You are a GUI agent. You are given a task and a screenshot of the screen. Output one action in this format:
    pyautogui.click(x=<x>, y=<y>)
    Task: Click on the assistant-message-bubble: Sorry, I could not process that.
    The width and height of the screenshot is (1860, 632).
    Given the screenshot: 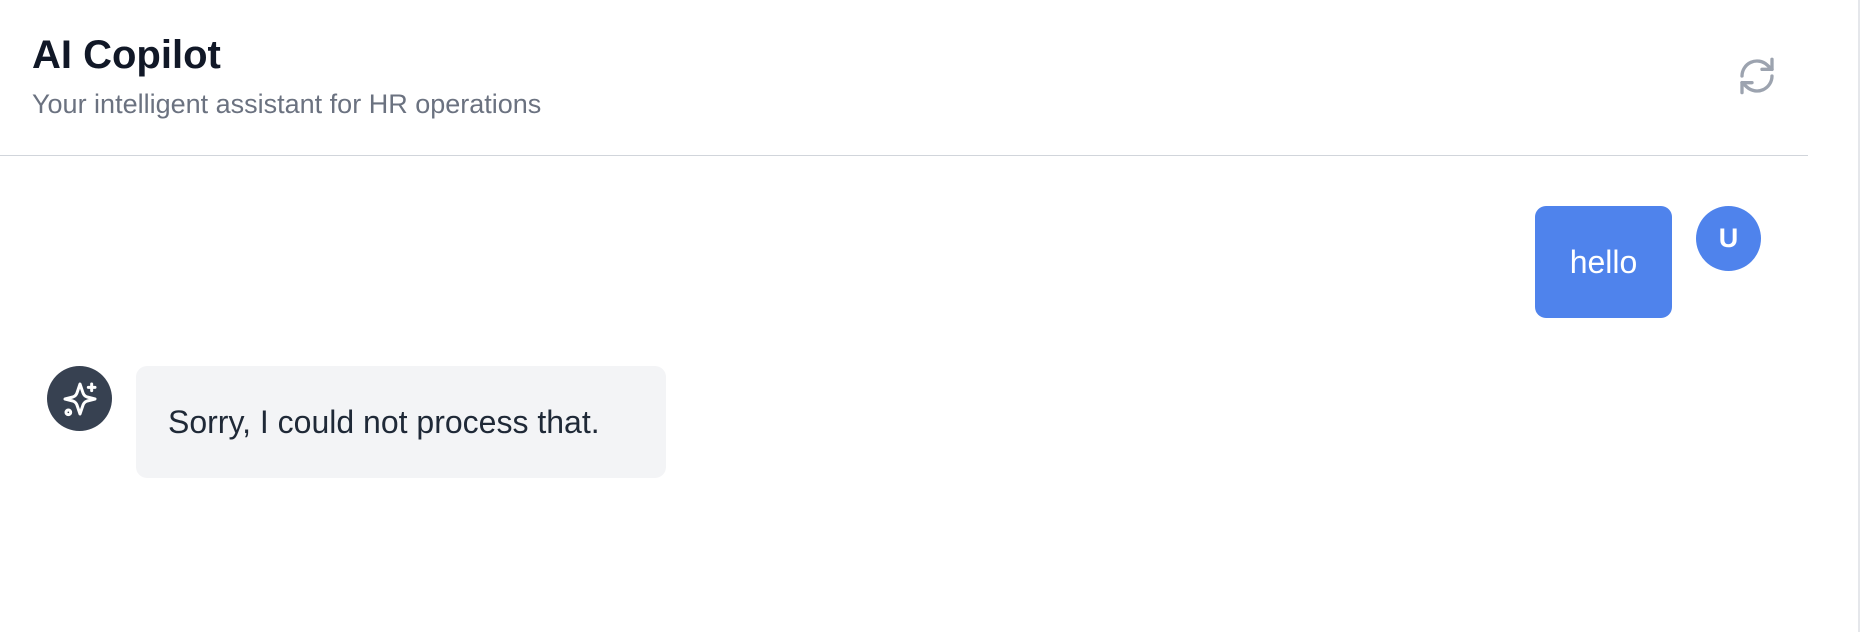 What is the action you would take?
    pyautogui.click(x=401, y=422)
    